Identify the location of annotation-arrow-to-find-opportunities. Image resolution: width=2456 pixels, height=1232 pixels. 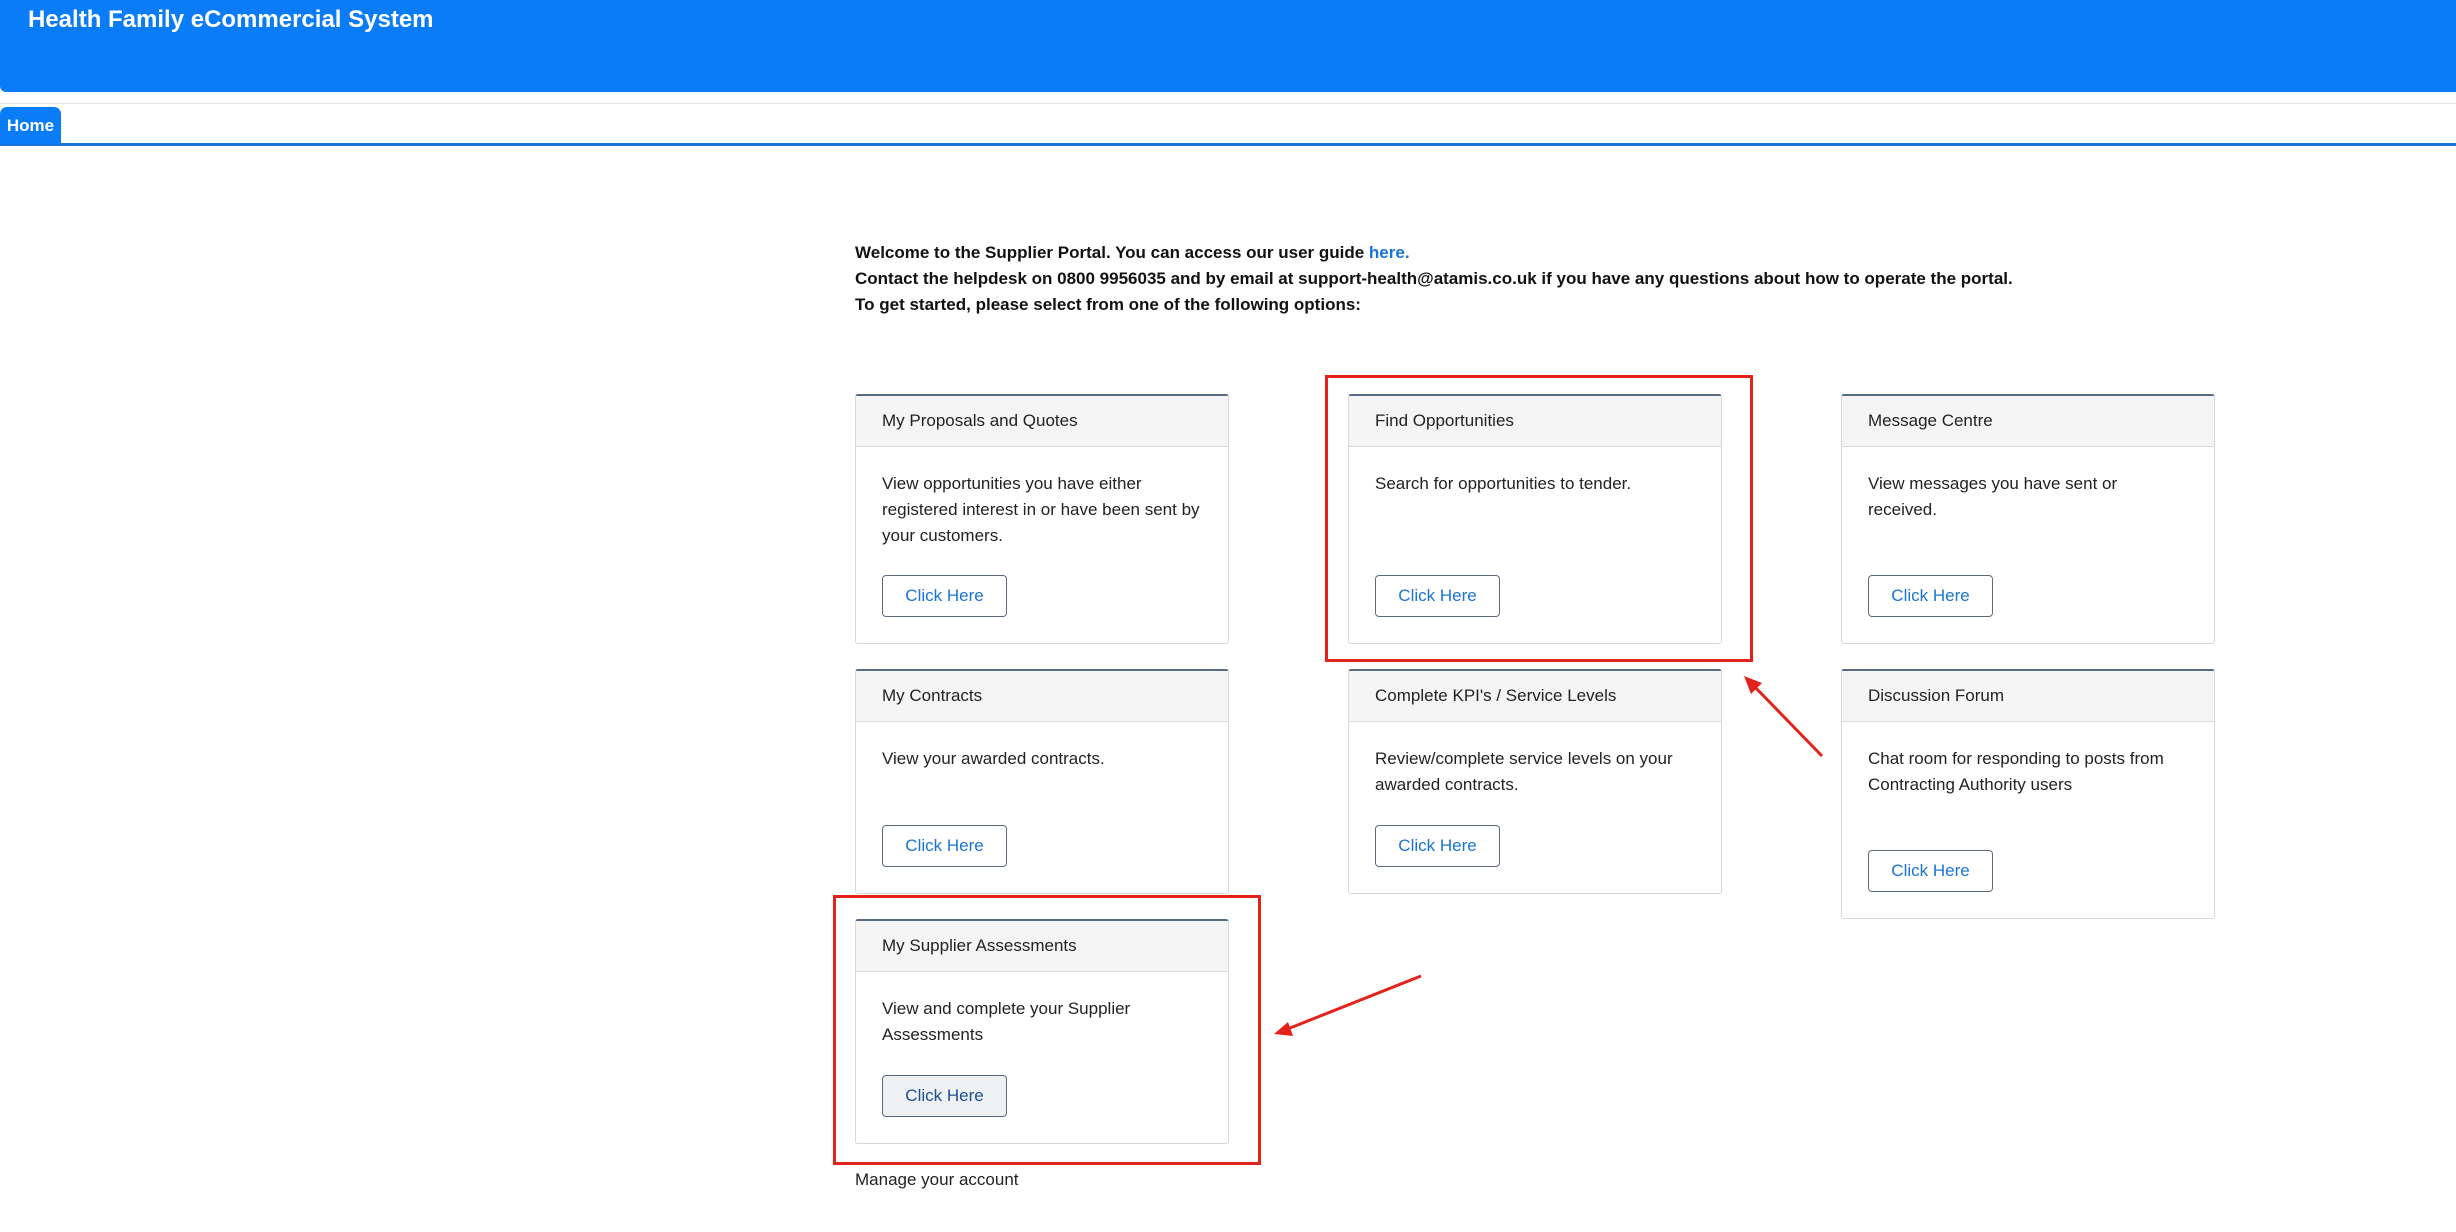
(1784, 717).